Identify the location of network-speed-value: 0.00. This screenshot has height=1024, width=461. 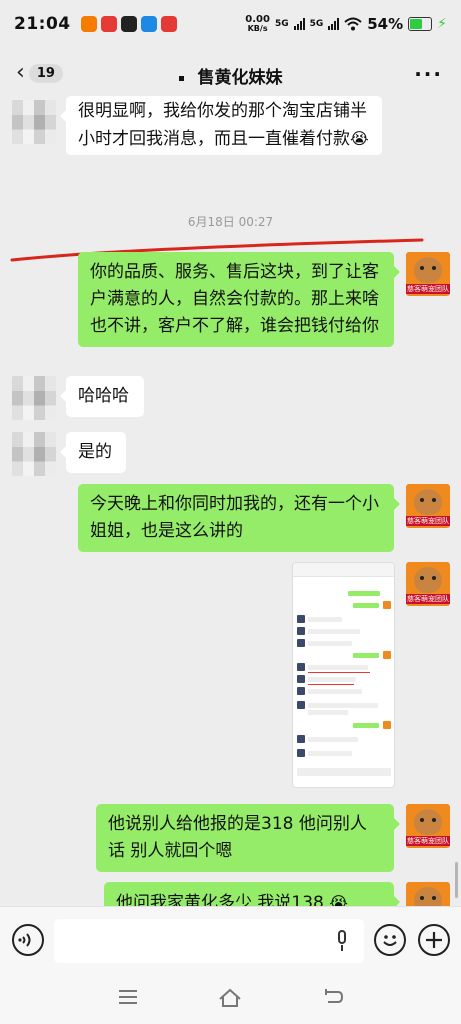
(257, 19).